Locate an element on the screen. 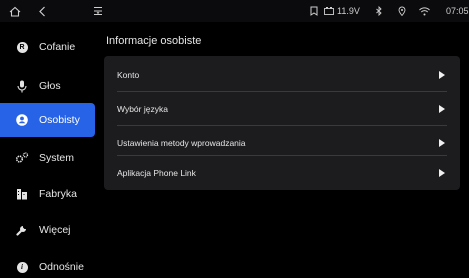 Image resolution: width=469 pixels, height=278 pixels. page-title: Informacje osobiste is located at coordinates (154, 41).